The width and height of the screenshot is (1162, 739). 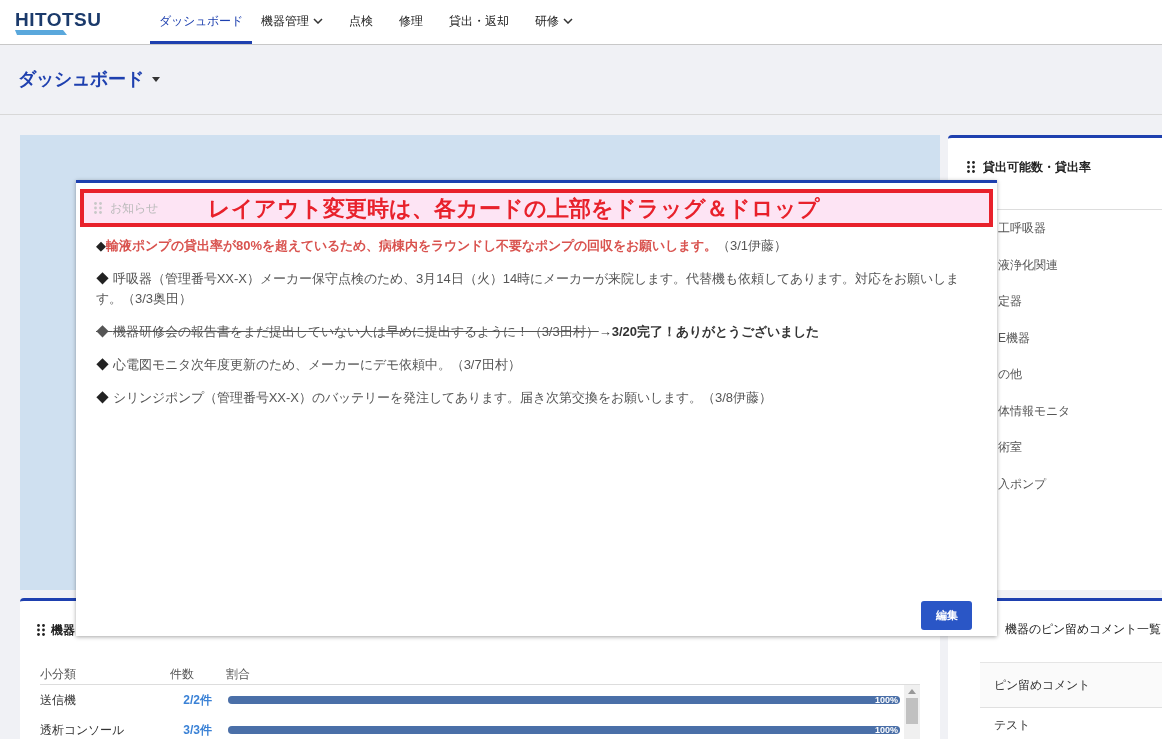 What do you see at coordinates (361, 22) in the screenshot?
I see `nav-tab: 点検` at bounding box center [361, 22].